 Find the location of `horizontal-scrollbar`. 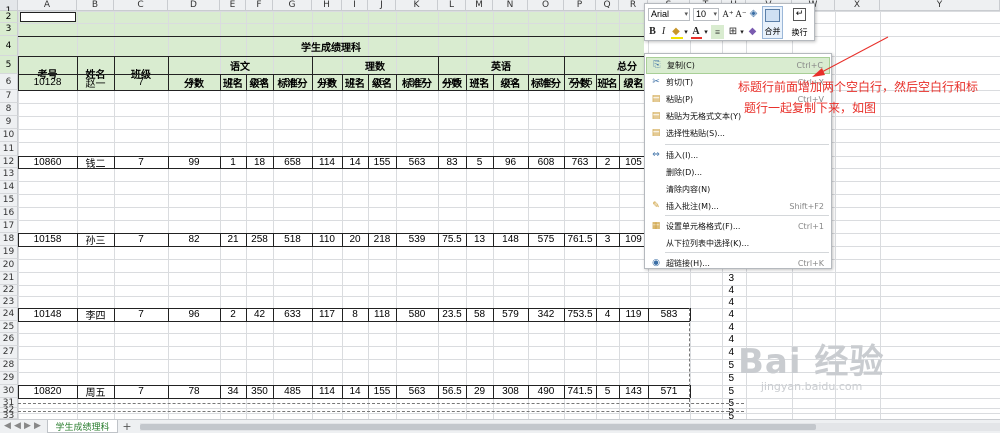

horizontal-scrollbar is located at coordinates (570, 427).